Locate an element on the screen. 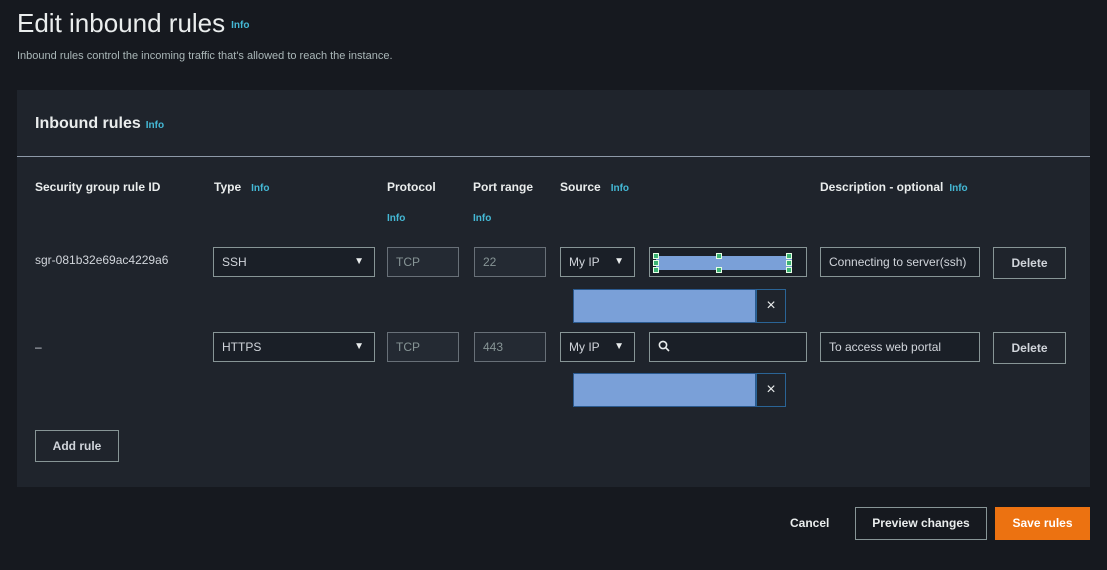 Image resolution: width=1107 pixels, height=570 pixels. panel-title: Inbound rules Info is located at coordinates (100, 123).